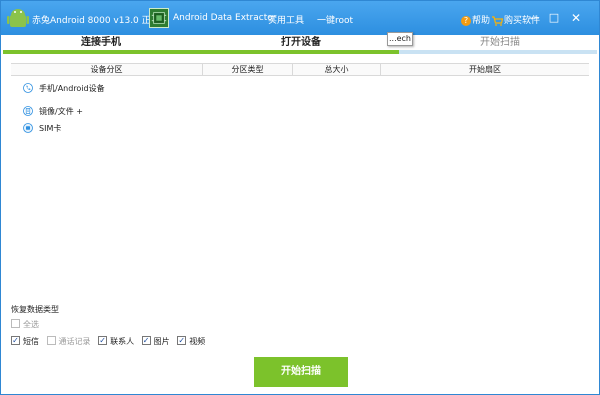 This screenshot has height=395, width=600. What do you see at coordinates (301, 42) in the screenshot?
I see `step-open-device: 打开设备` at bounding box center [301, 42].